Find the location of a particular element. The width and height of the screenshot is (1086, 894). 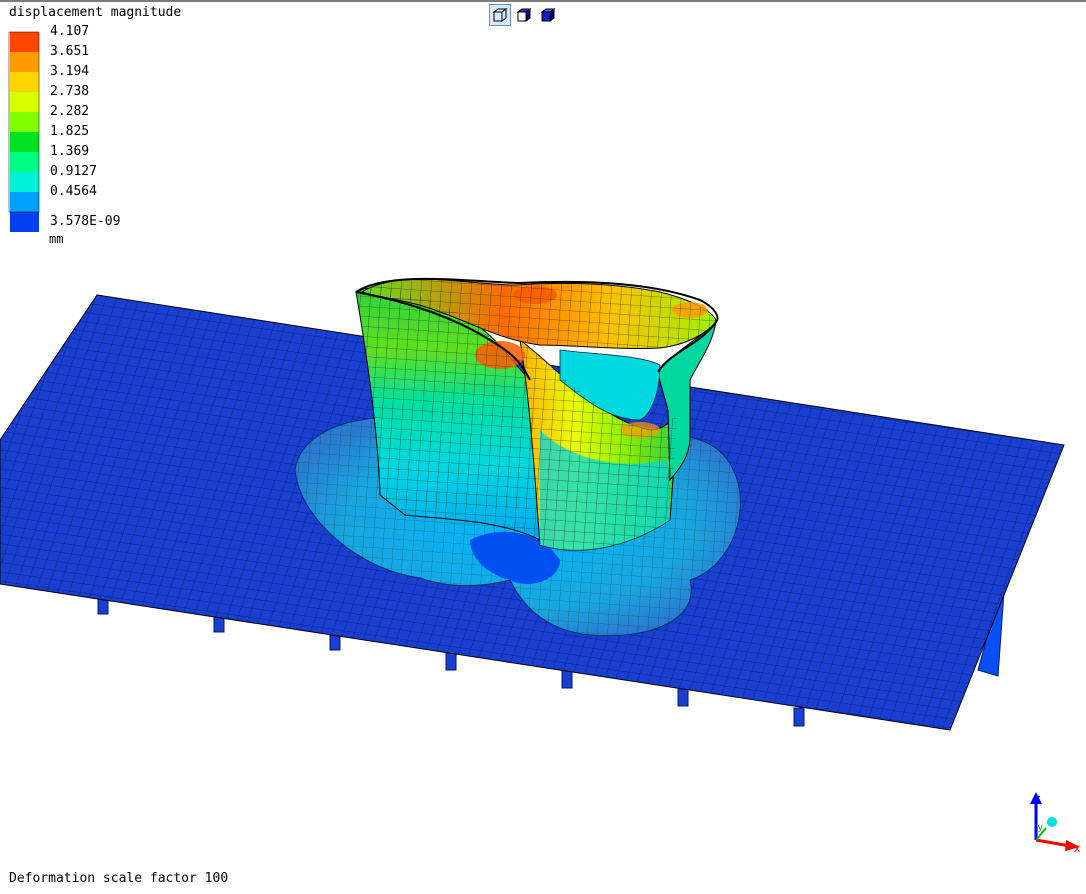

y-axis-label: y is located at coordinates (1040, 827).